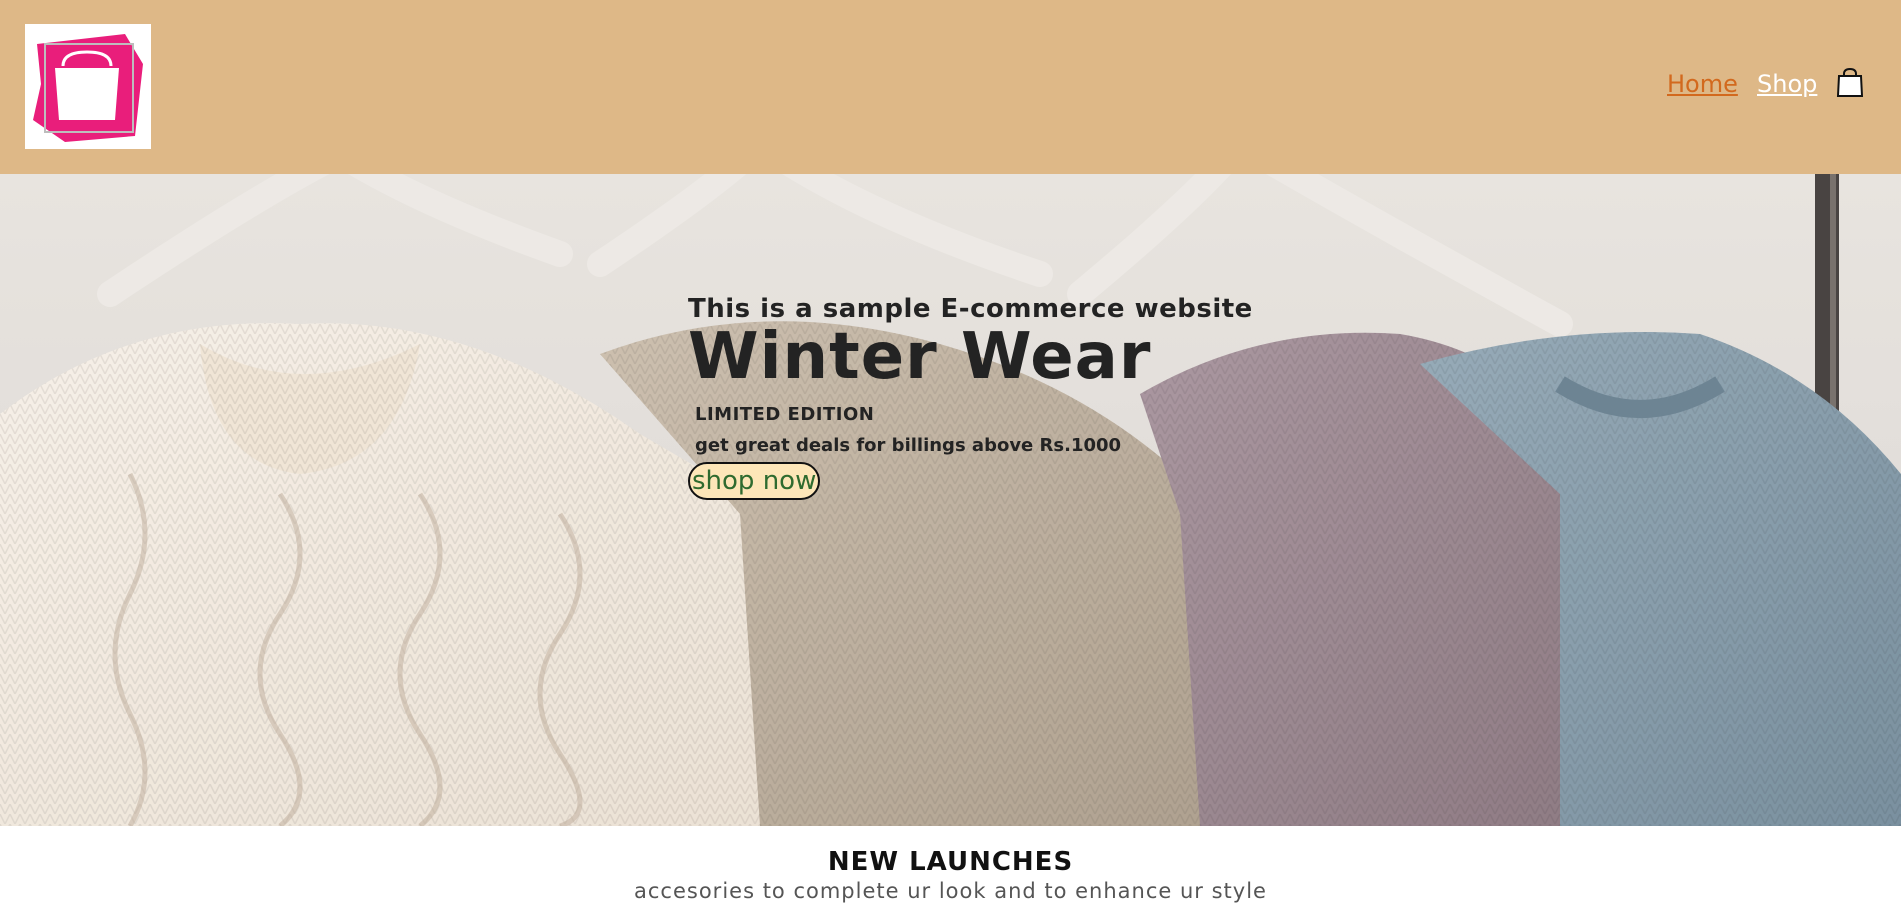 This screenshot has width=1901, height=903. What do you see at coordinates (1787, 84) in the screenshot?
I see `nav-shop-link: Shop` at bounding box center [1787, 84].